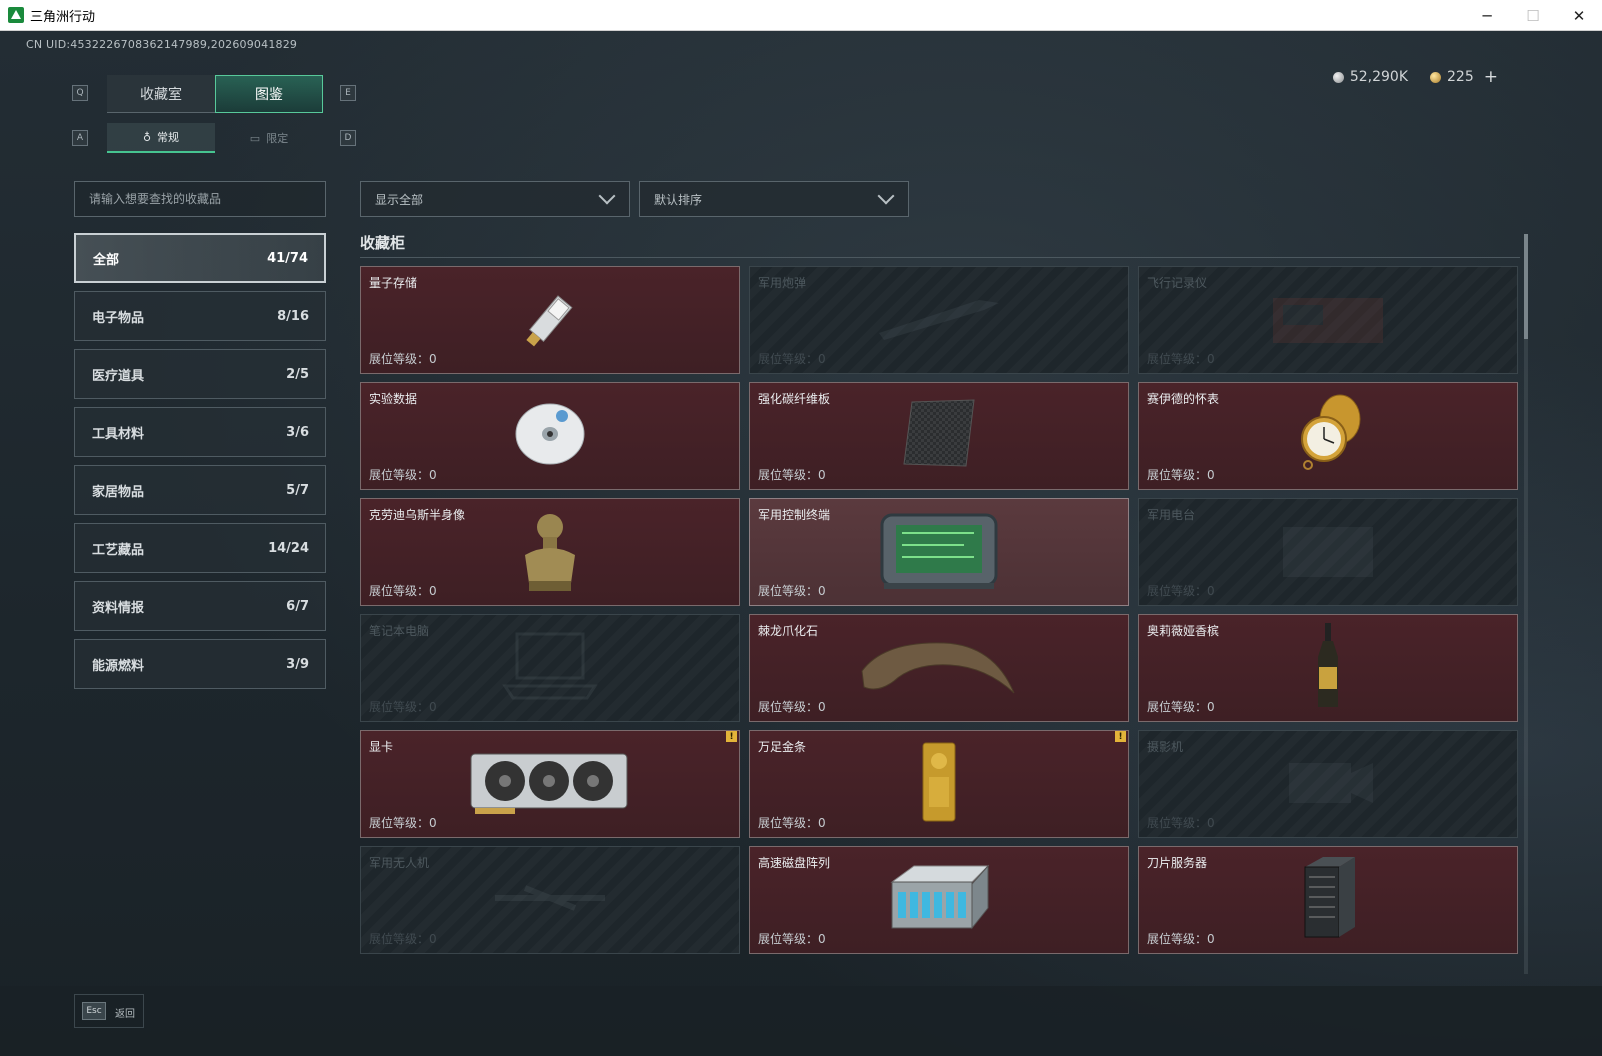 This screenshot has width=1602, height=1056. What do you see at coordinates (1379, 77) in the screenshot?
I see `silver-amount: 52,290K` at bounding box center [1379, 77].